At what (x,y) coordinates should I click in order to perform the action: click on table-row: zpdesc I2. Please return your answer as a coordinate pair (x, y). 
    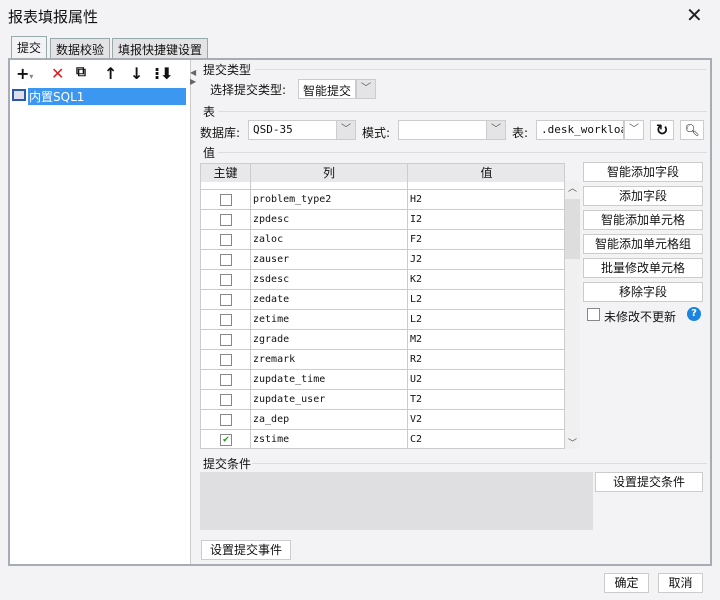
    Looking at the image, I should click on (382, 220).